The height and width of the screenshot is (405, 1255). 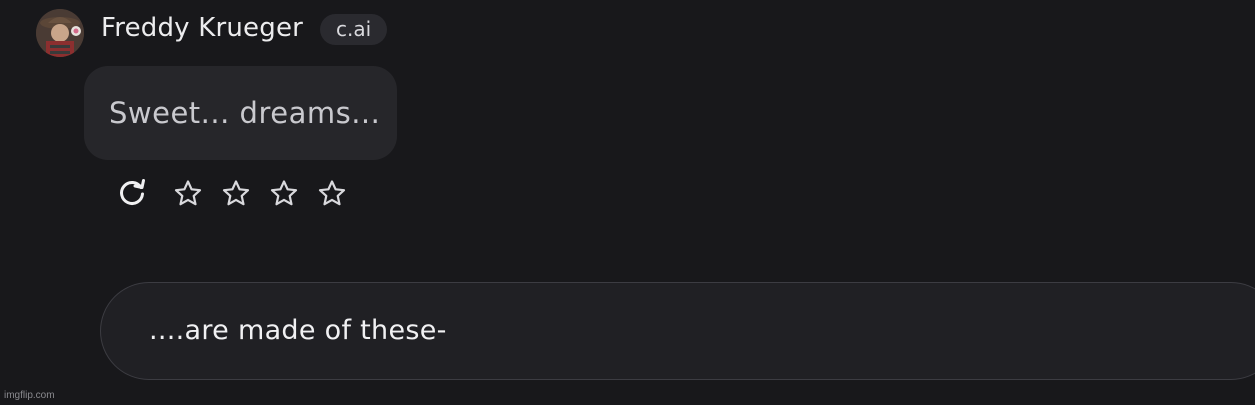 What do you see at coordinates (29, 395) in the screenshot?
I see `watermark: imgflip.com` at bounding box center [29, 395].